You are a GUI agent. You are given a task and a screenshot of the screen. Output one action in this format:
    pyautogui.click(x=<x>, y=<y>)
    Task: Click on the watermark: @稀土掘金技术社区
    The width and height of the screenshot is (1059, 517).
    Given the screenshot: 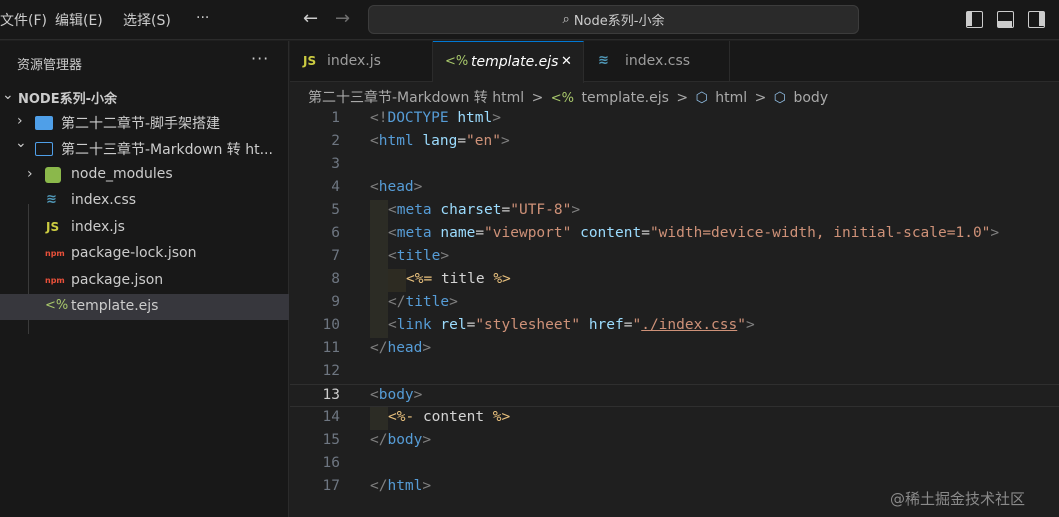 What is the action you would take?
    pyautogui.click(x=958, y=499)
    